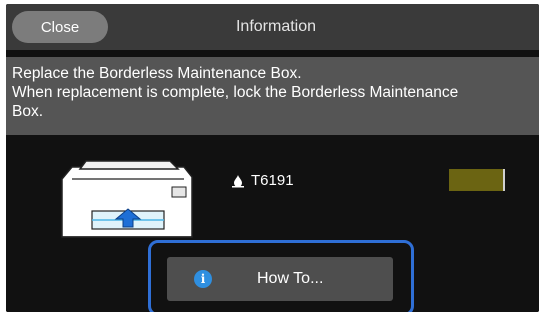  Describe the element at coordinates (238, 180) in the screenshot. I see `ink-drop-icon` at that location.